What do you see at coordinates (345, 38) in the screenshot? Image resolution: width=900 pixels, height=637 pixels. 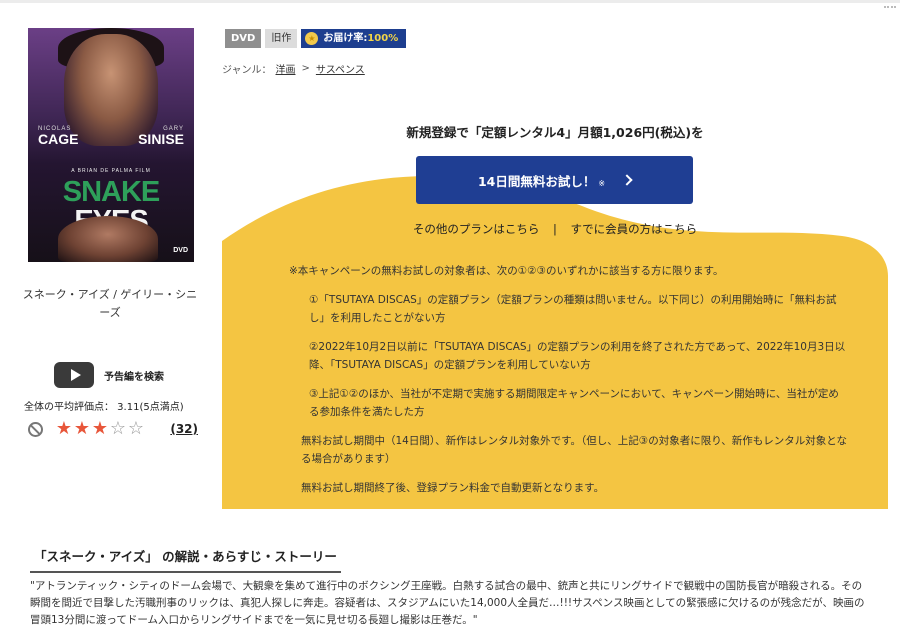 I see `delivery-rate-label: お届け率:` at bounding box center [345, 38].